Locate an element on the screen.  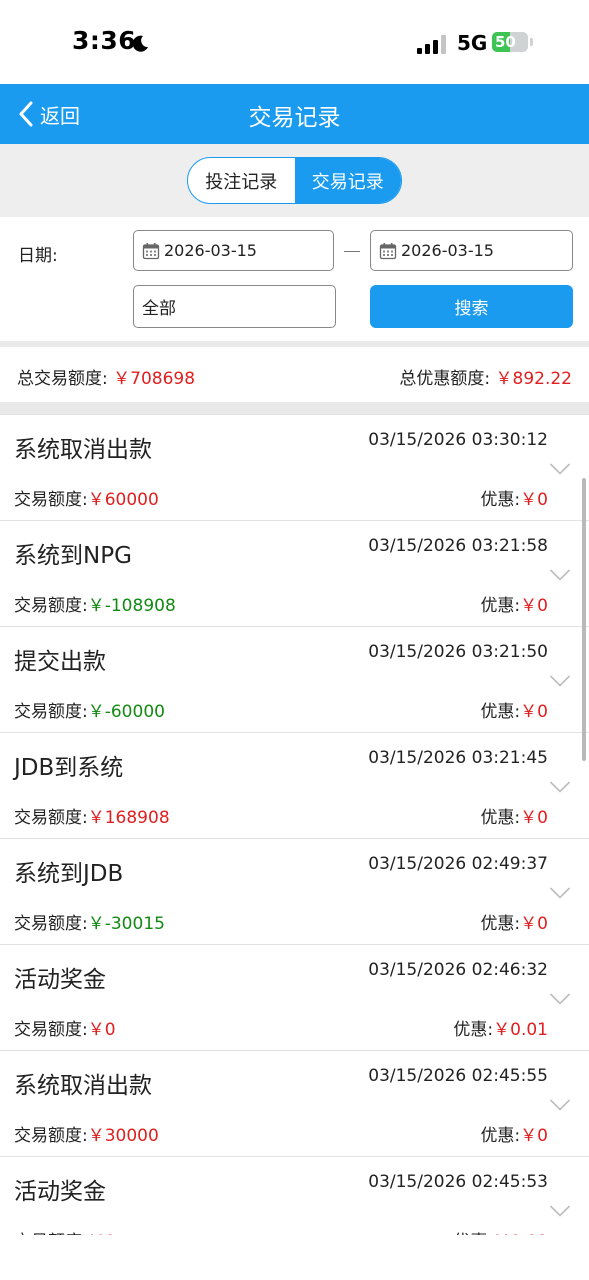
tab-bet-records: 投注记录 is located at coordinates (241, 180).